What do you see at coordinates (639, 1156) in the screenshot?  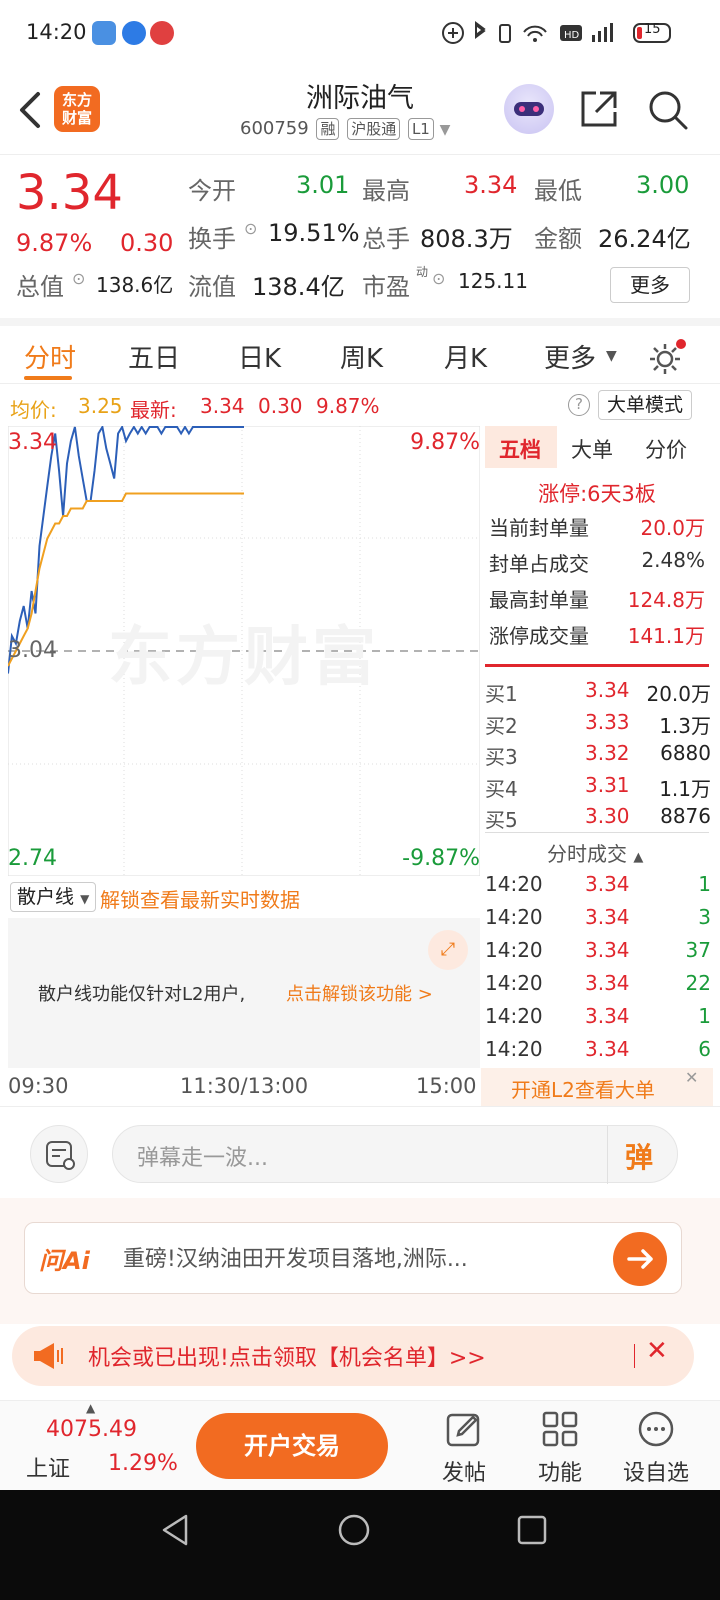 I see `danmu-toggle-button: 弹` at bounding box center [639, 1156].